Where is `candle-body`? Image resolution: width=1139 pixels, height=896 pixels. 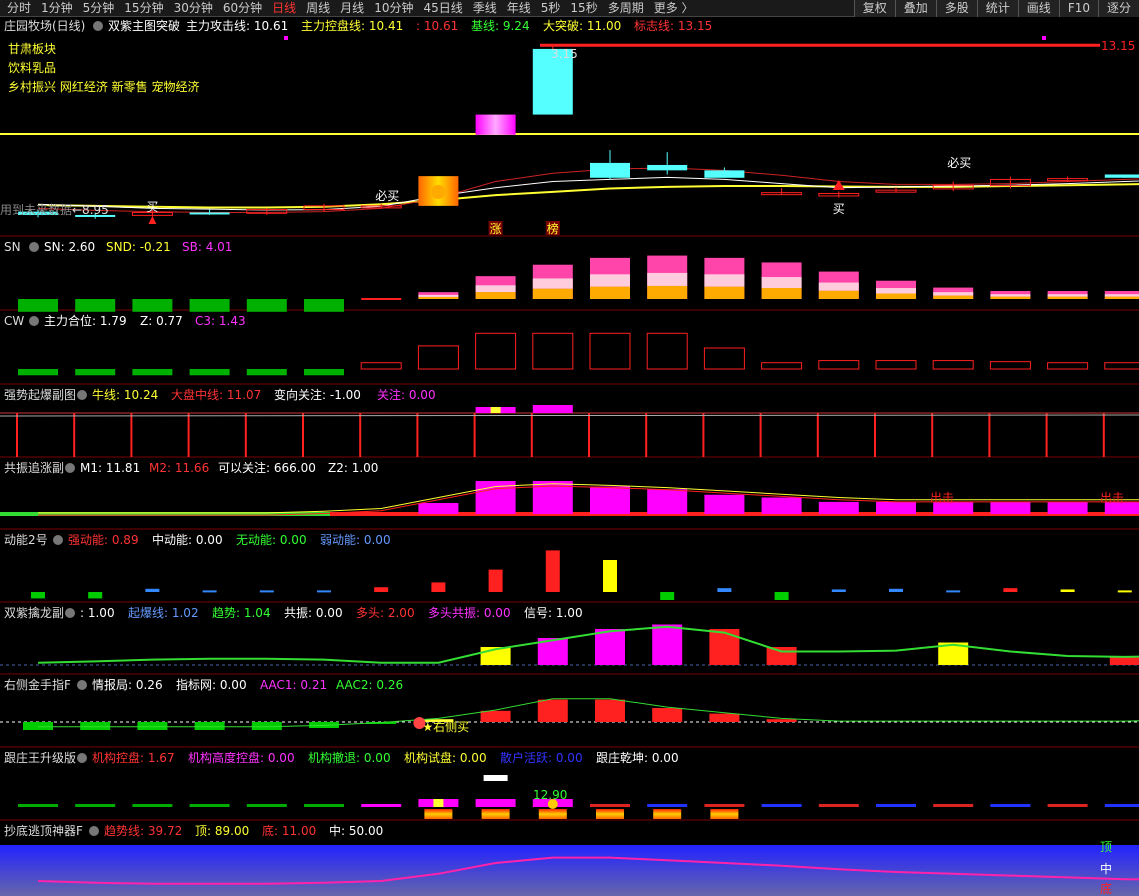 candle-body is located at coordinates (610, 170).